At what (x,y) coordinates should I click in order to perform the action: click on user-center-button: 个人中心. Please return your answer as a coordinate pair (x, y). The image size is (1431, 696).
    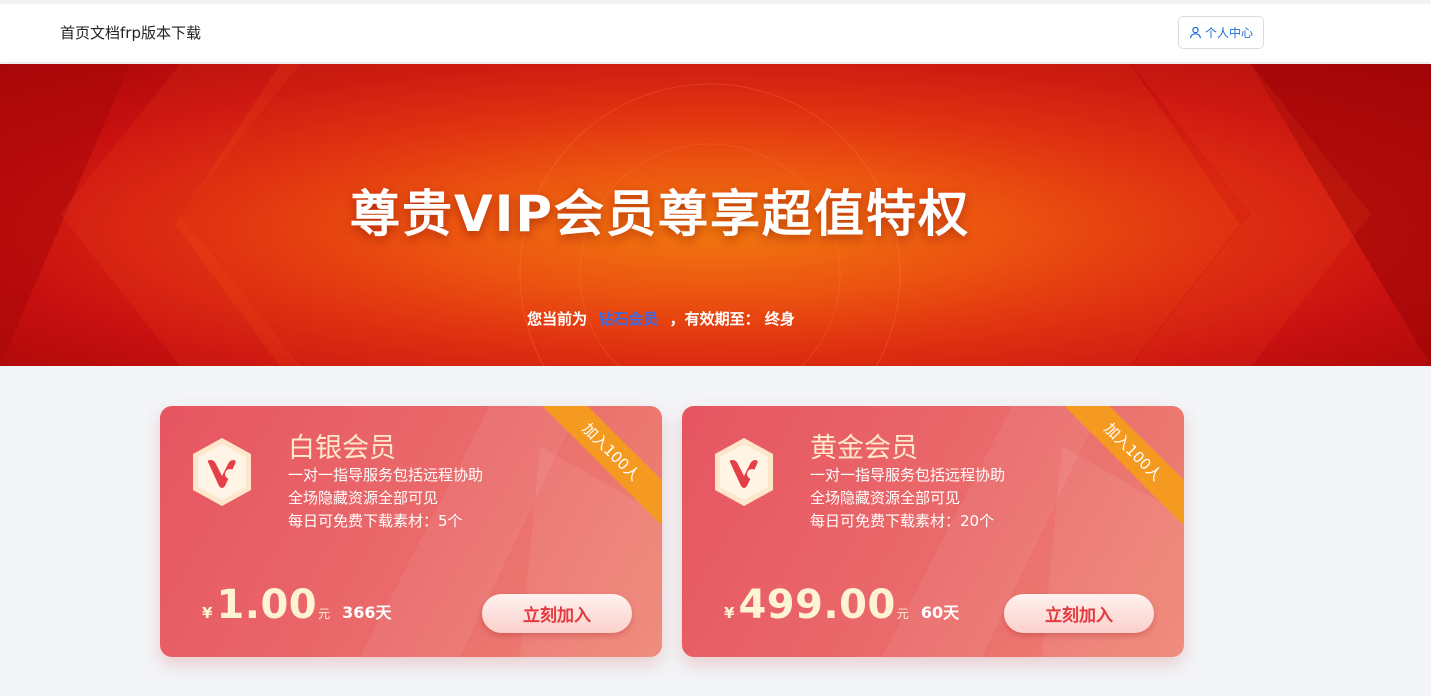
    Looking at the image, I should click on (1221, 32).